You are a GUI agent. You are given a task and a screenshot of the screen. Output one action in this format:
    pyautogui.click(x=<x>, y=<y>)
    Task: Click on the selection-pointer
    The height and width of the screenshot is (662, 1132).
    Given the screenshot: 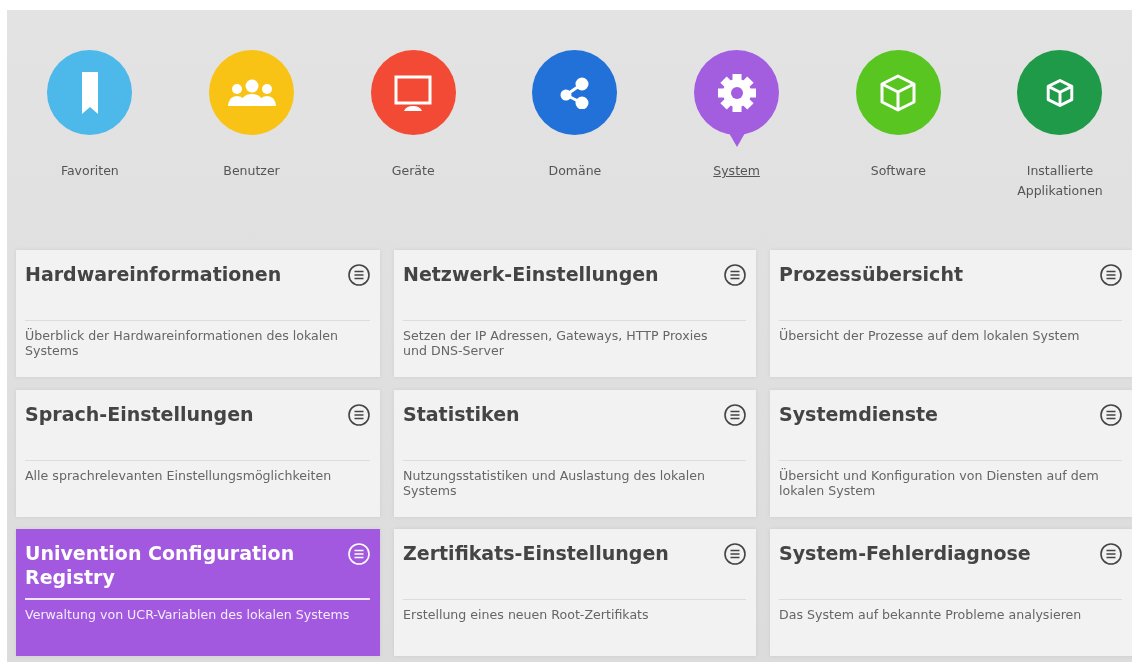 What is the action you would take?
    pyautogui.click(x=736, y=140)
    